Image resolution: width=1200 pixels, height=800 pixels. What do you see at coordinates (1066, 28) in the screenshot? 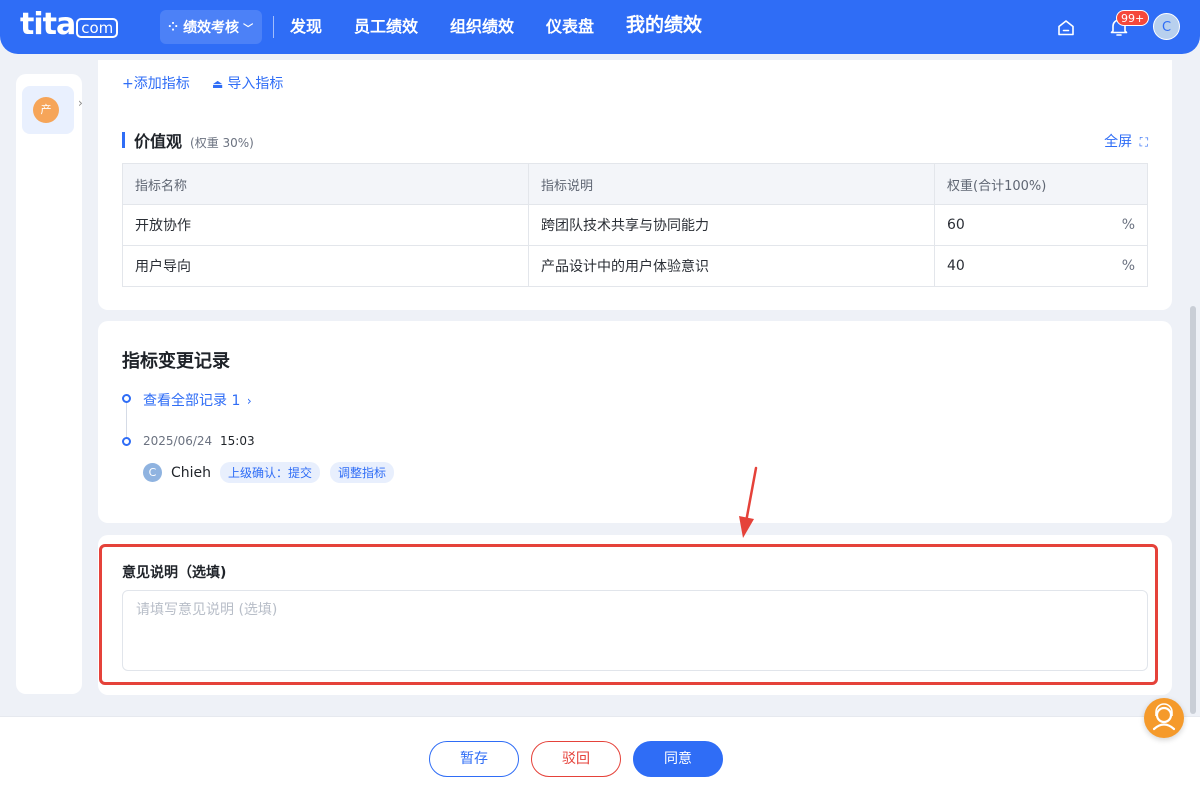
I see `home-icon` at bounding box center [1066, 28].